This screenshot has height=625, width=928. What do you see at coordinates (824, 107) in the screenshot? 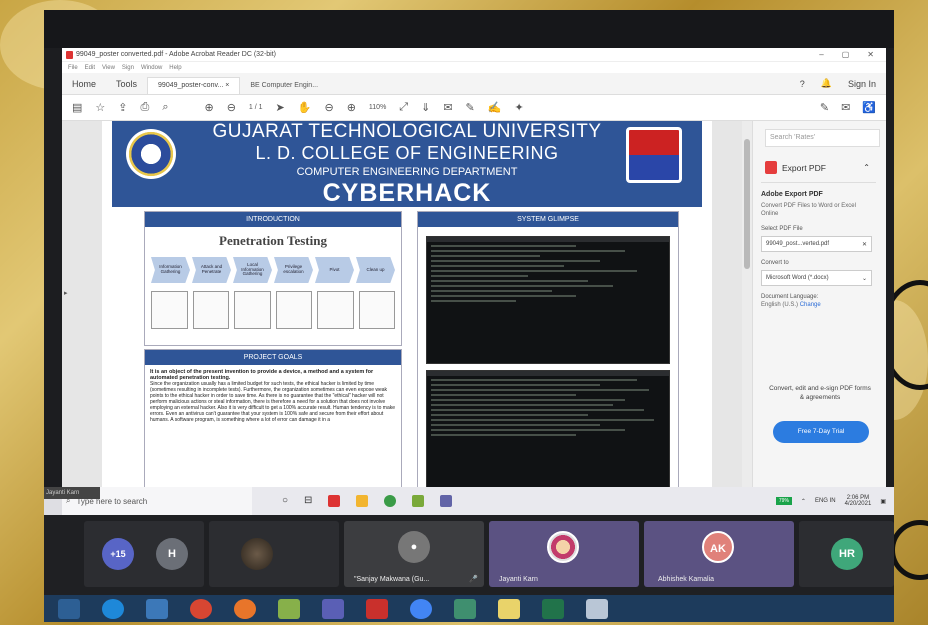
I see `share-icon: ✎` at bounding box center [824, 107].